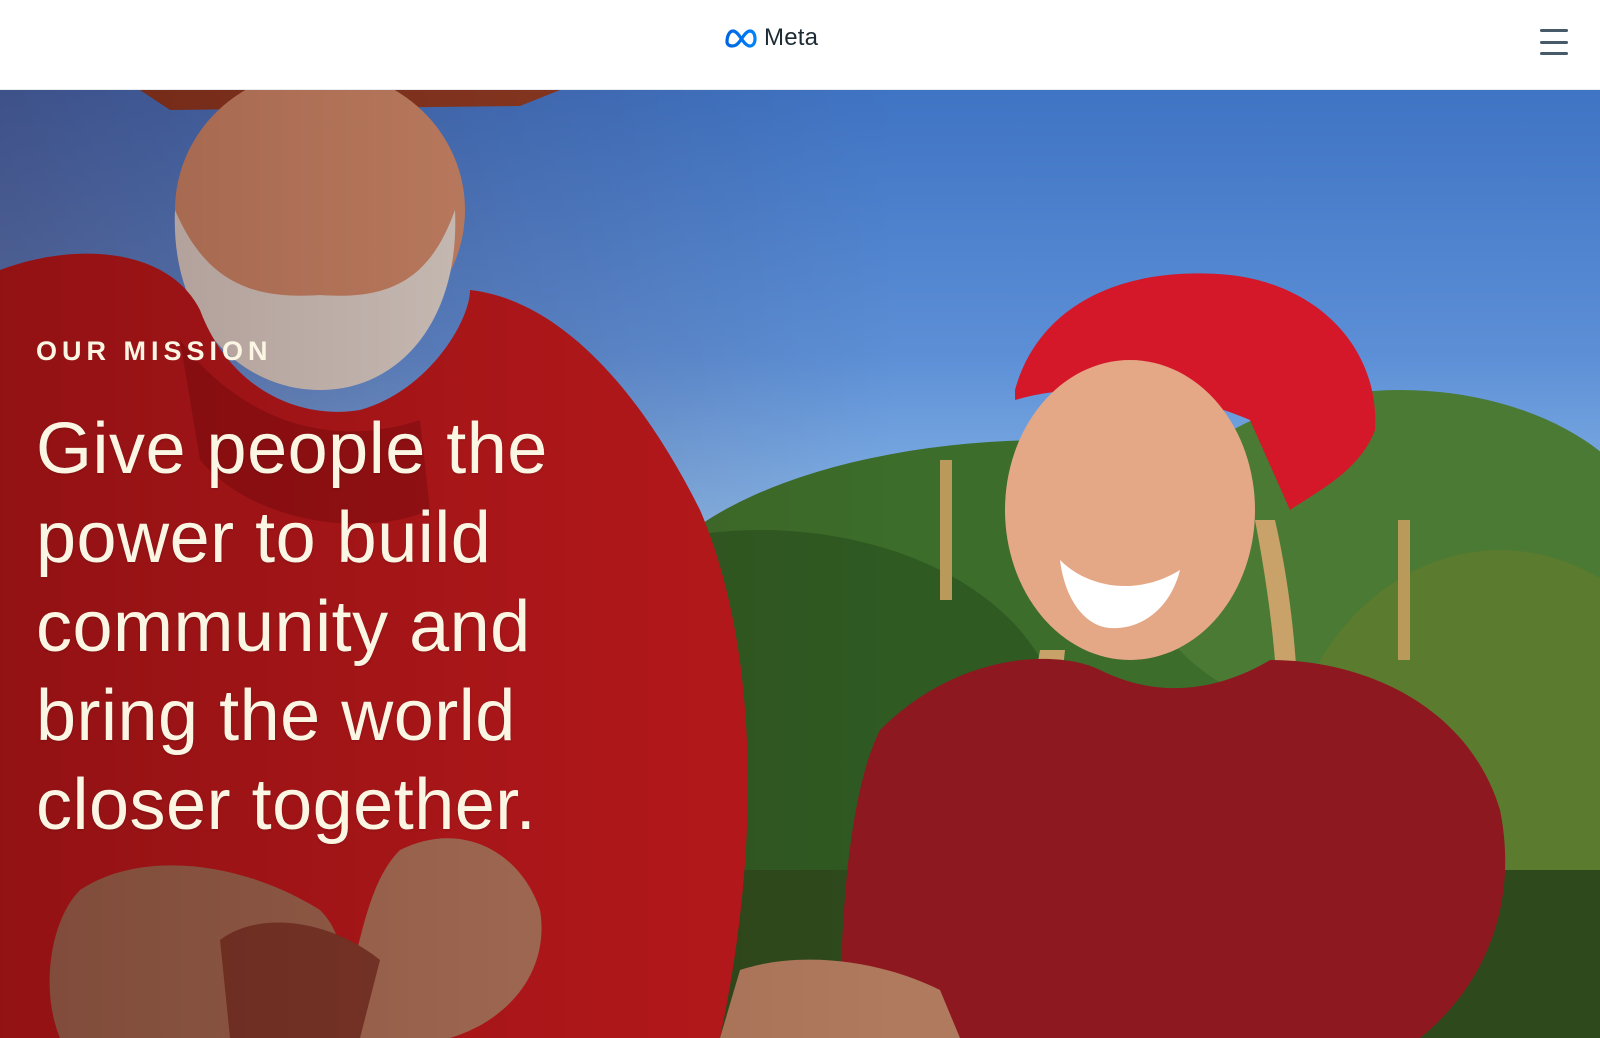 The width and height of the screenshot is (1600, 1038). I want to click on hamburger-menu-icon, so click(1554, 42).